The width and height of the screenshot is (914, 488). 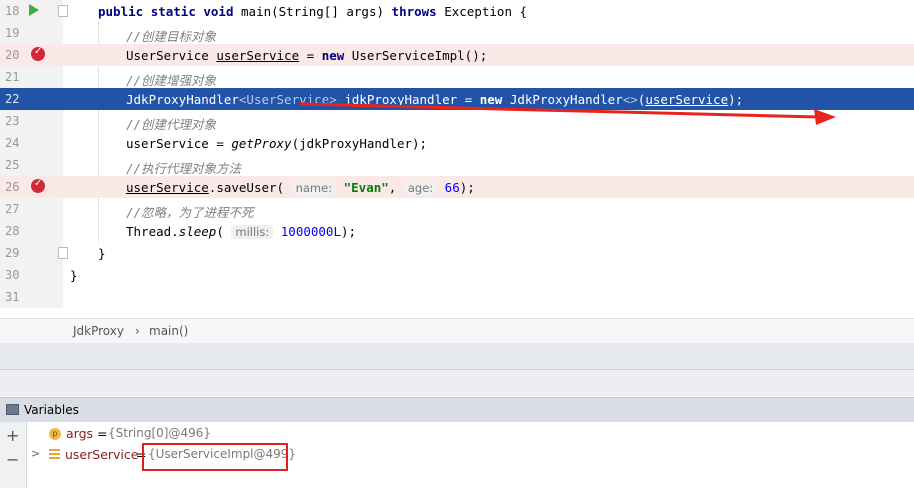 I want to click on variables-title: Variables, so click(x=51, y=410).